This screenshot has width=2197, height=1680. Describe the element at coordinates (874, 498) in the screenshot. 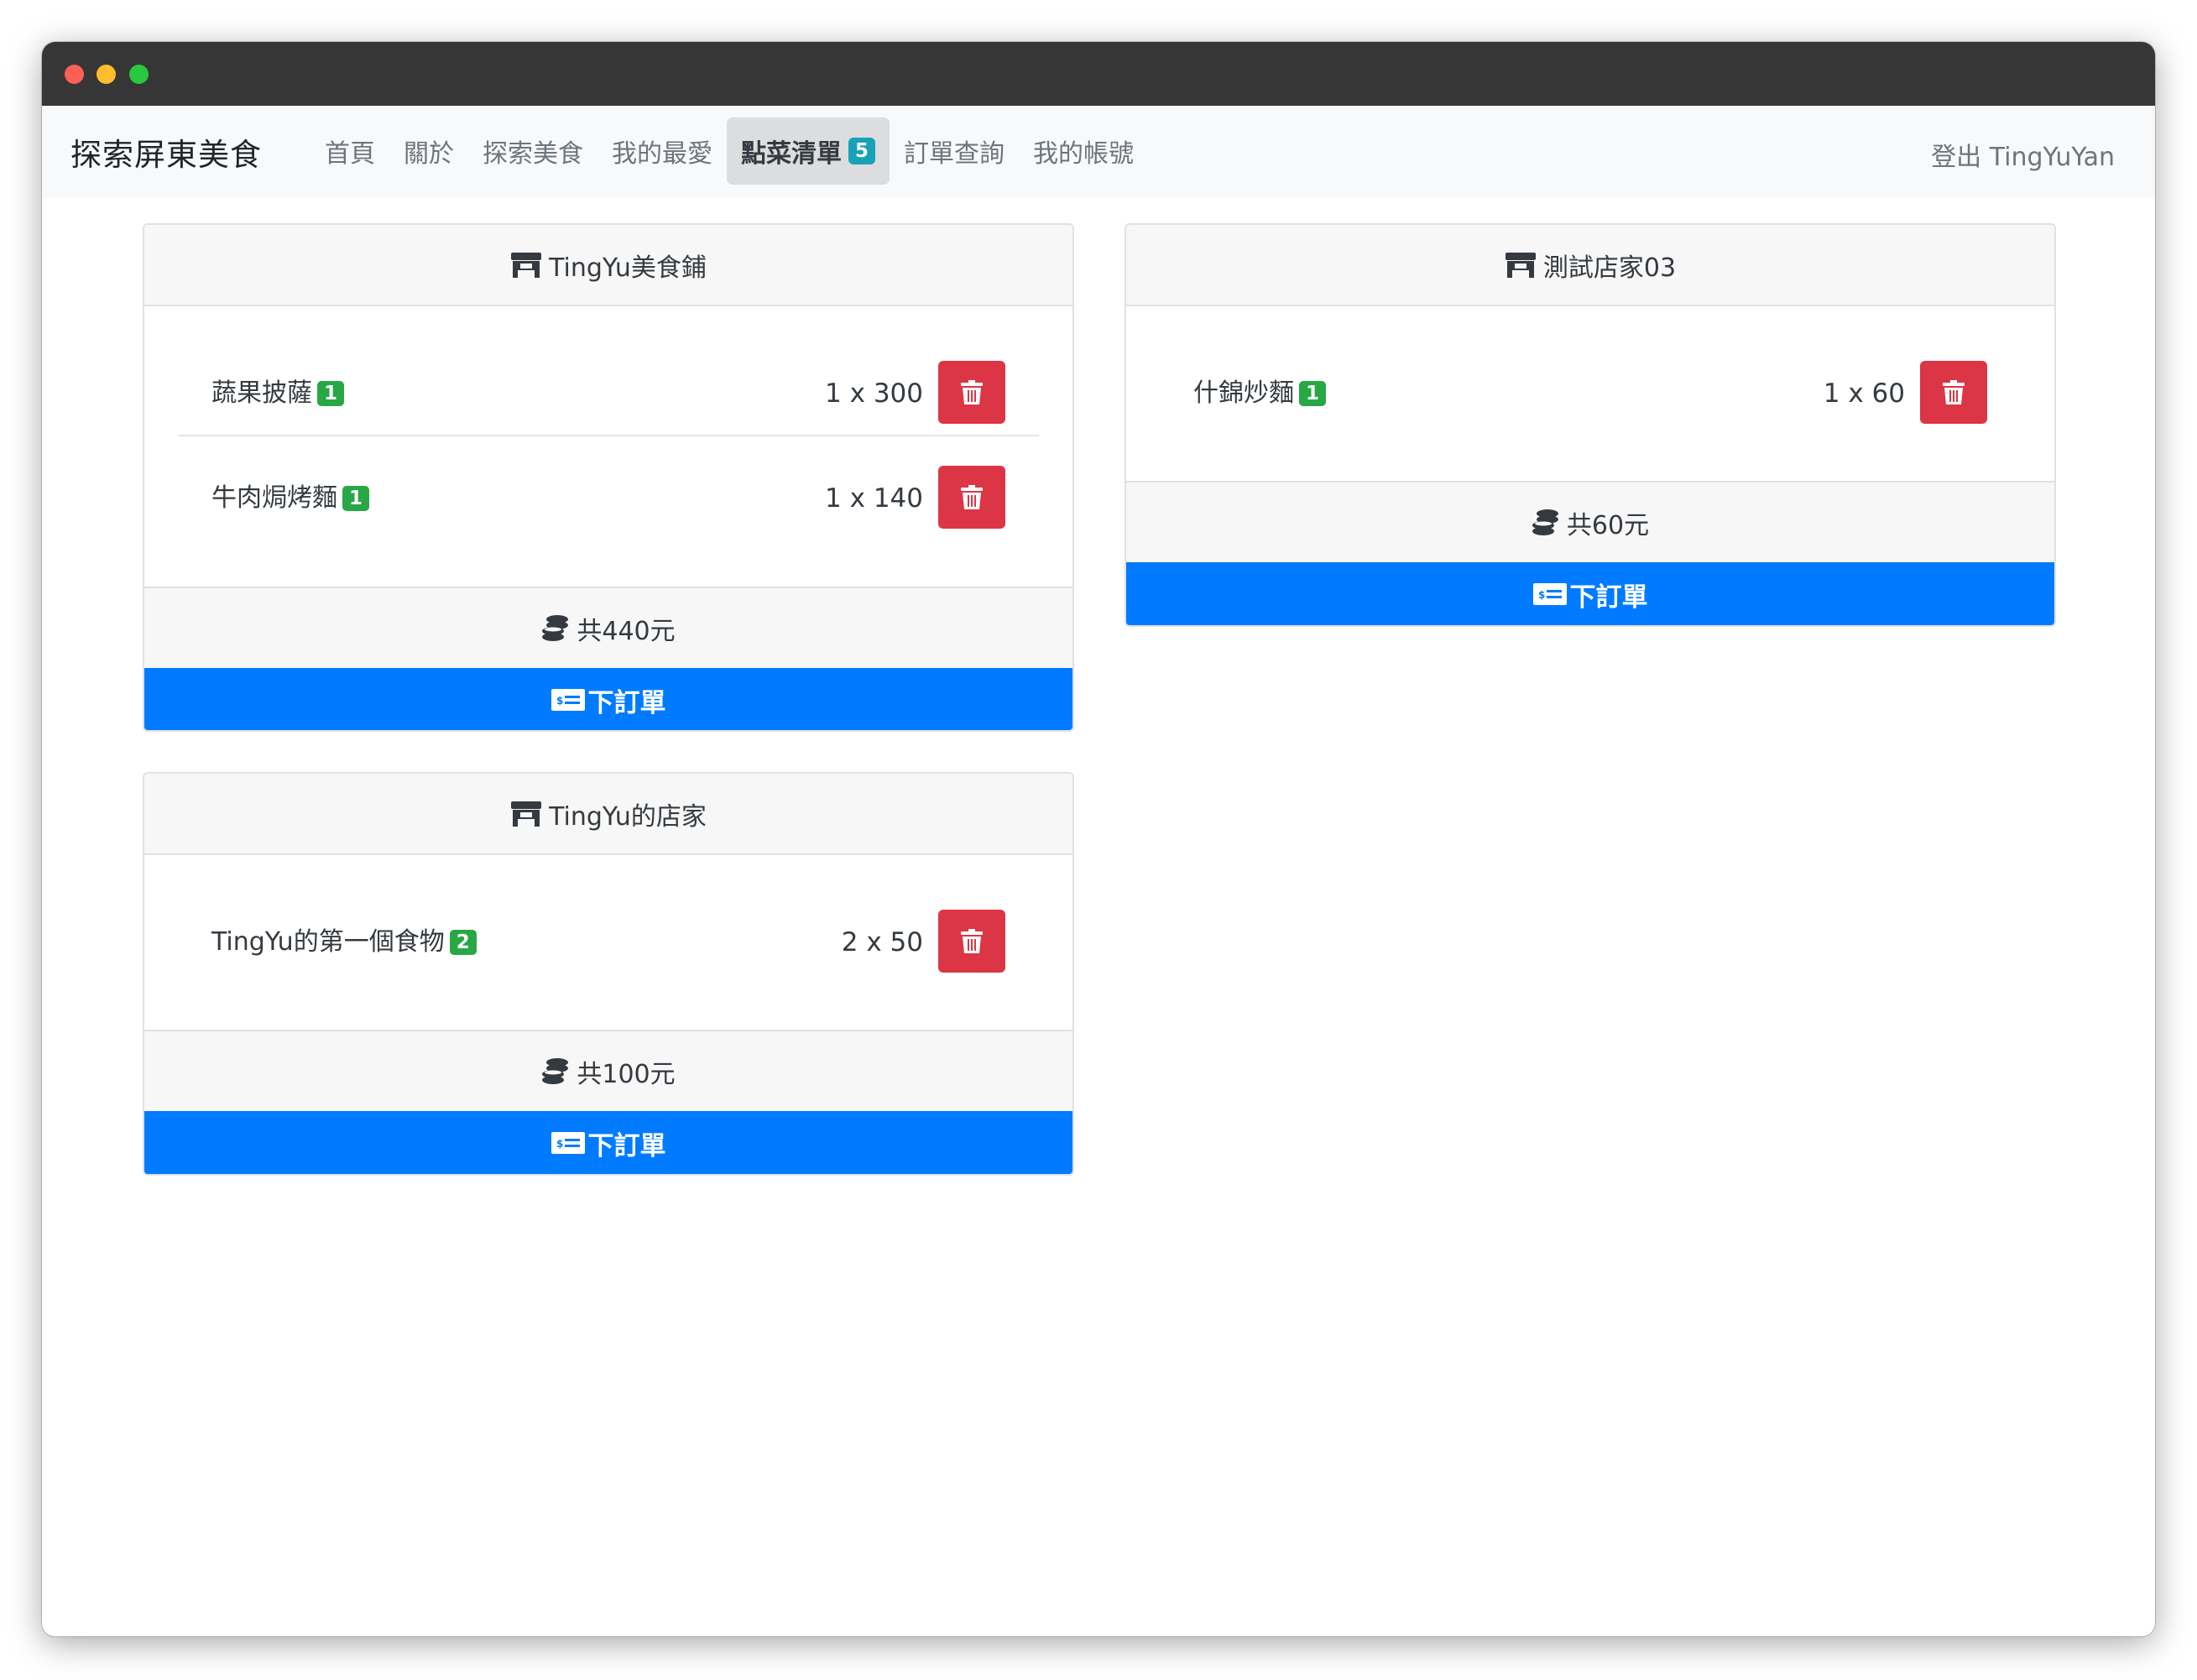

I see `item-price: 1 x 140` at that location.